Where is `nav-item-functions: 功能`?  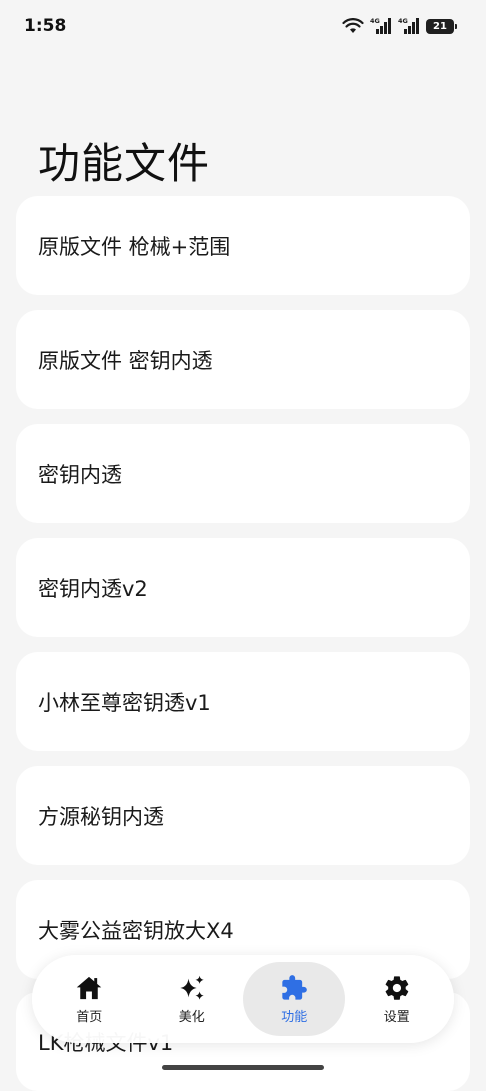
nav-item-functions: 功能 is located at coordinates (294, 999).